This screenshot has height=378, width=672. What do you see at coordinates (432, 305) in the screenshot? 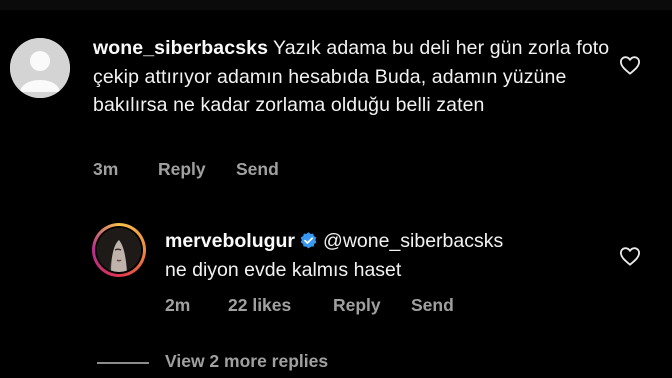
I see `reply-send-button: Send` at bounding box center [432, 305].